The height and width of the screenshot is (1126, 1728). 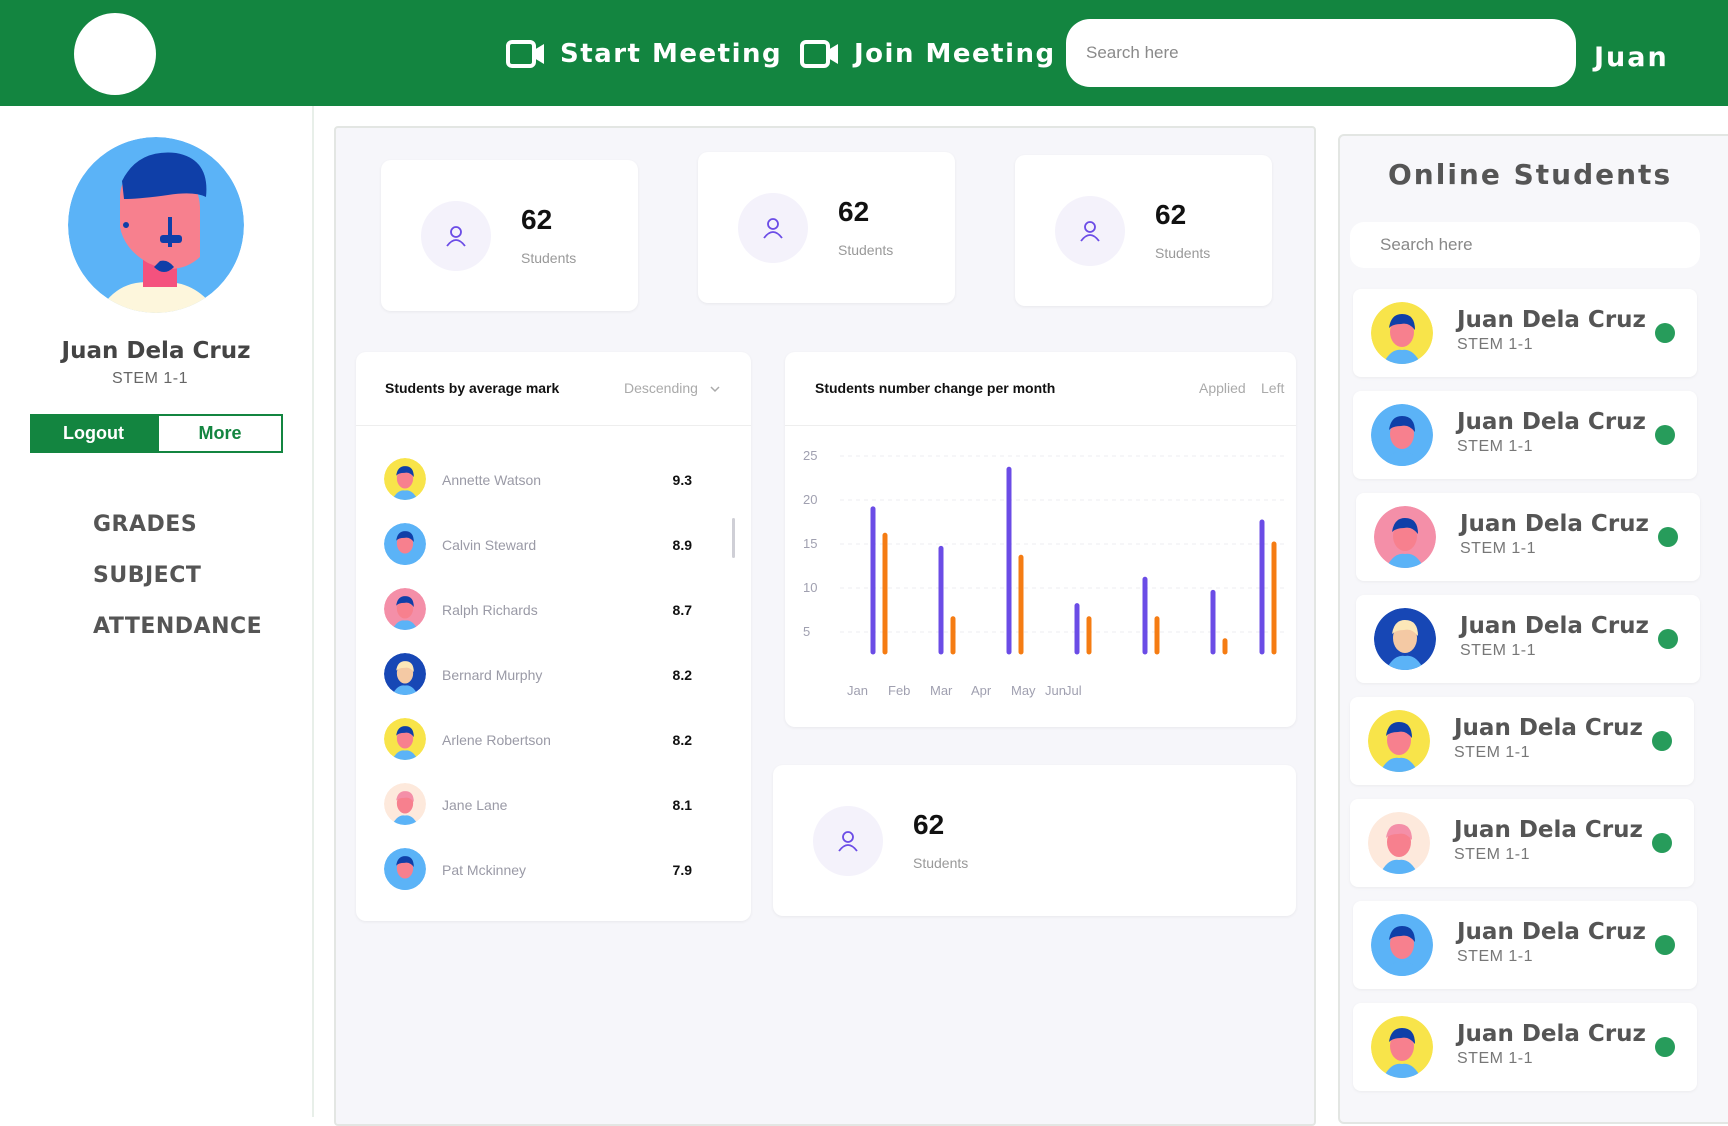 I want to click on start-meeting-button: Start Meeting, so click(x=644, y=54).